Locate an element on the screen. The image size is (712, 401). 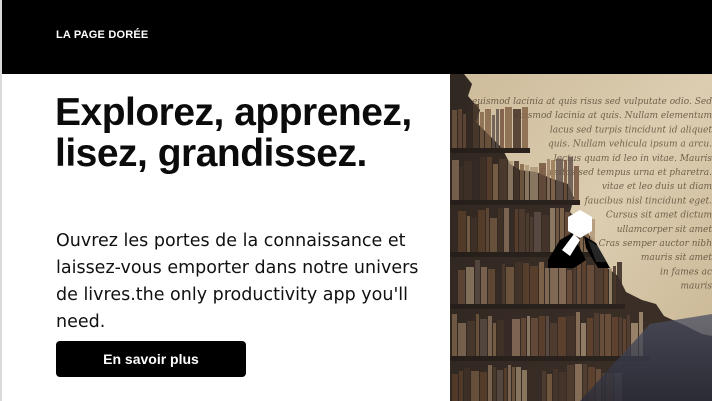
manuscript-line: Cras semper auctor nibh is located at coordinates (655, 244).